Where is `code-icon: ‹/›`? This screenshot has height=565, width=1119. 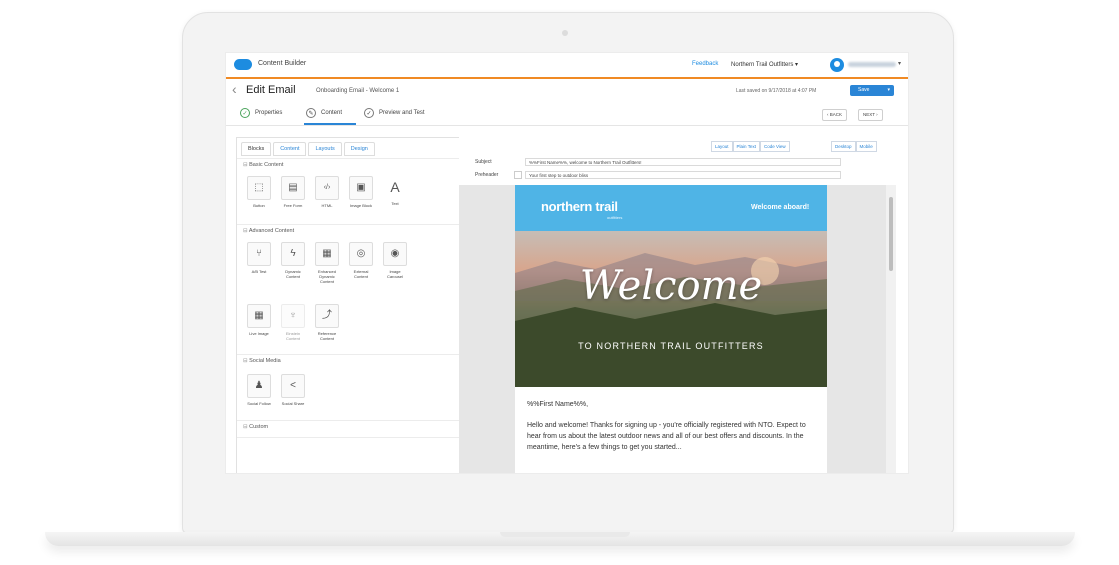 code-icon: ‹/› is located at coordinates (327, 188).